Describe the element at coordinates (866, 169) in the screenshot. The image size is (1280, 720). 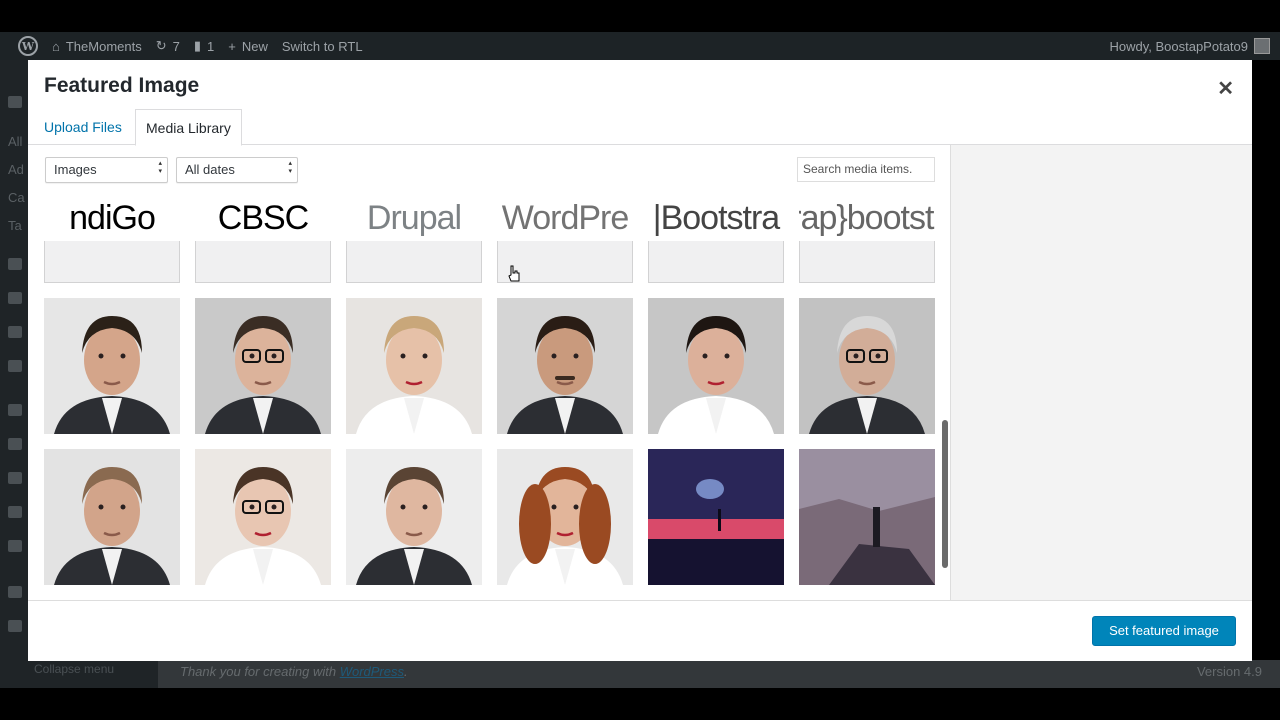
I see `search-input: Search media items.` at that location.